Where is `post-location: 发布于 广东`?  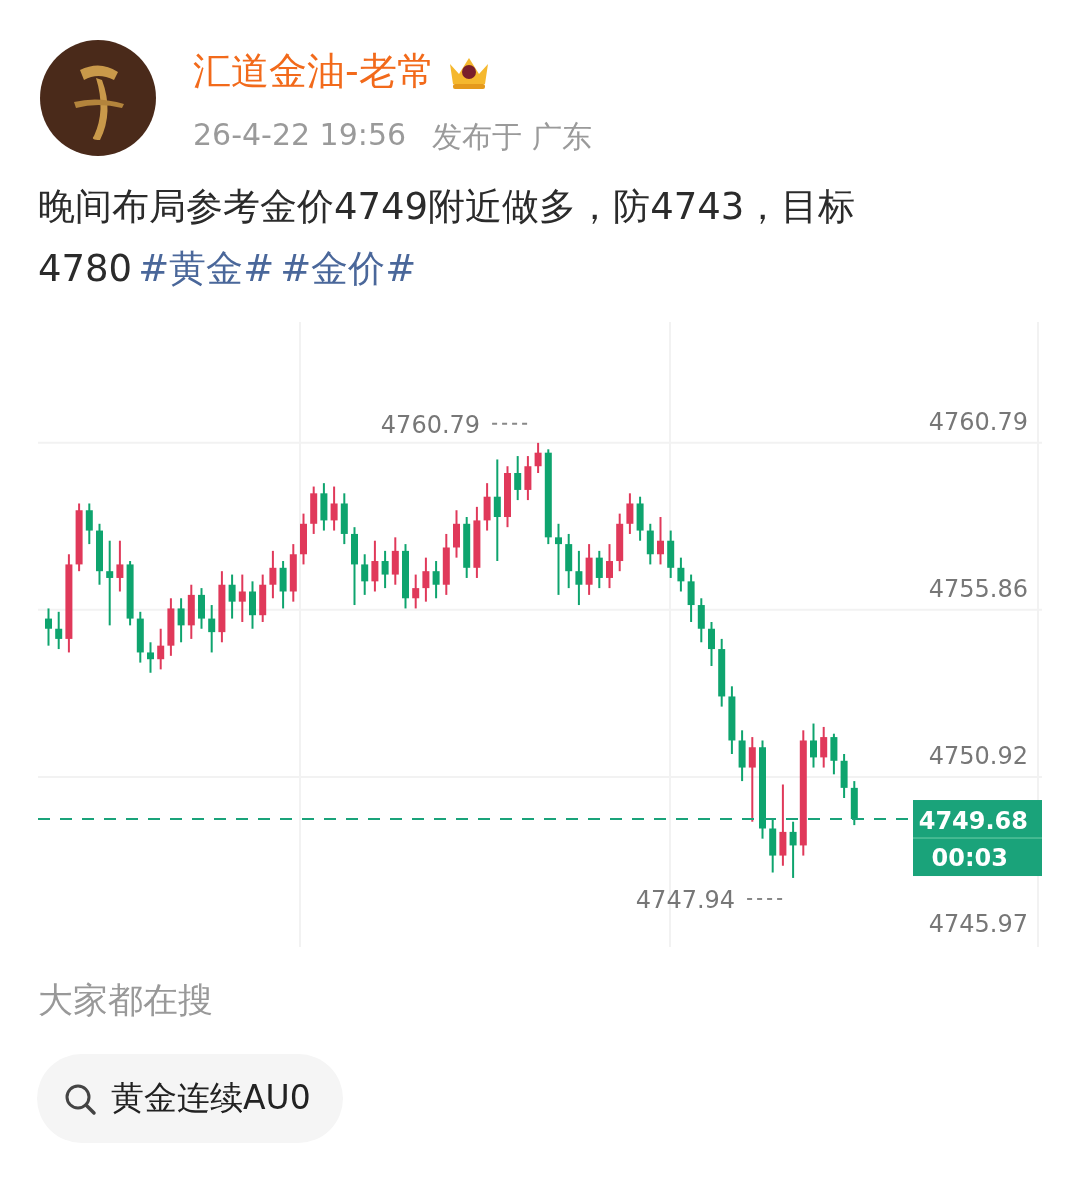 post-location: 发布于 广东 is located at coordinates (512, 137).